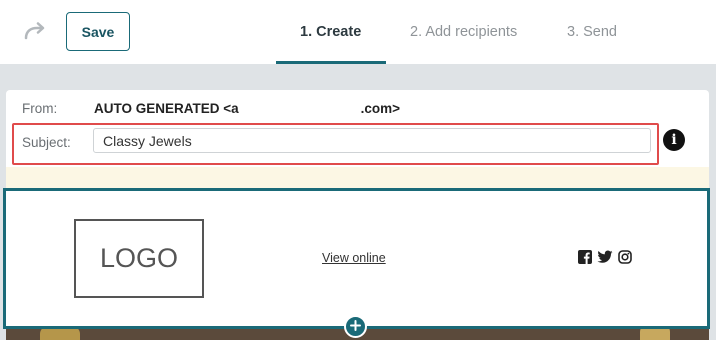 The height and width of the screenshot is (340, 716). Describe the element at coordinates (330, 32) in the screenshot. I see `tab-create: 1. Create` at that location.